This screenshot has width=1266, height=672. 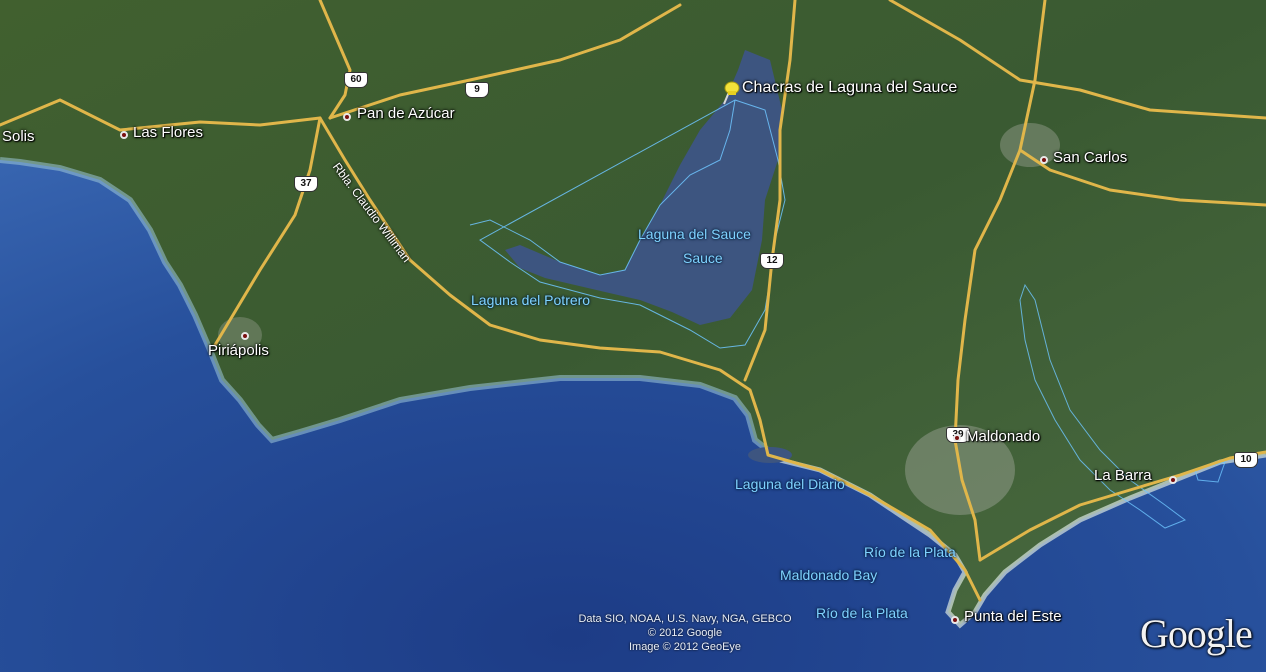 What do you see at coordinates (1196, 633) in the screenshot?
I see `google-logo: Google` at bounding box center [1196, 633].